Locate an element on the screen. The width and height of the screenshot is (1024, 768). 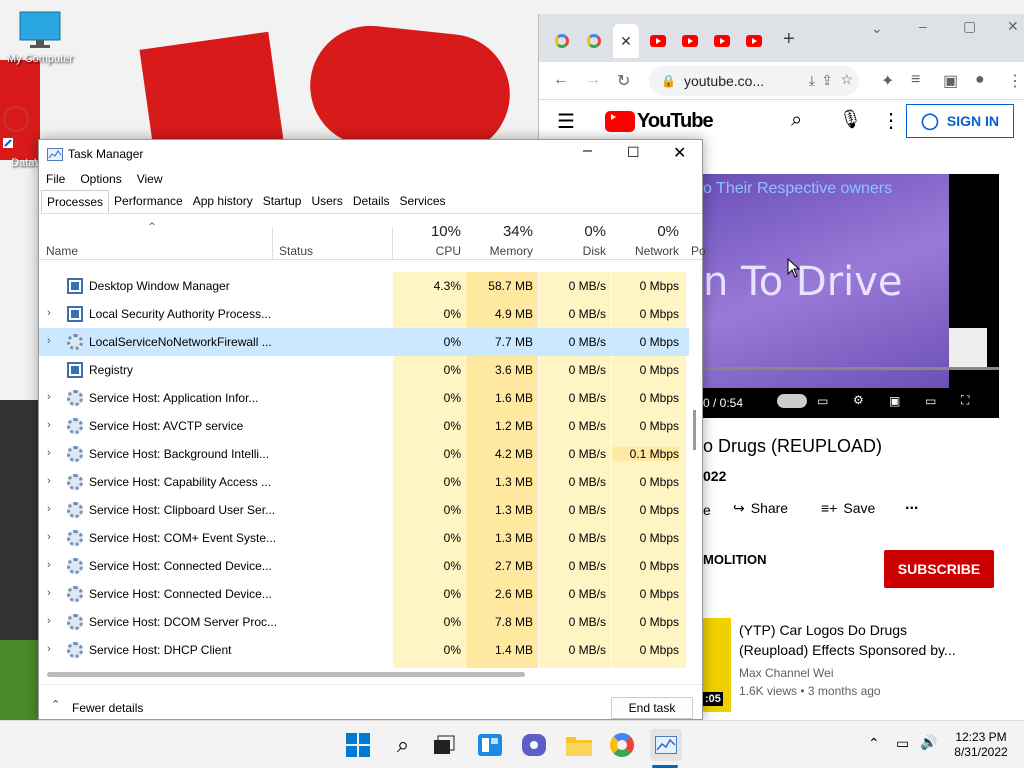
windows-start-icon is located at coordinates (358, 745).